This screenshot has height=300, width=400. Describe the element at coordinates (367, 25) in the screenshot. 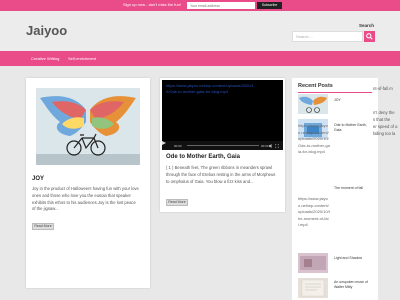

I see `search-label: Search` at that location.